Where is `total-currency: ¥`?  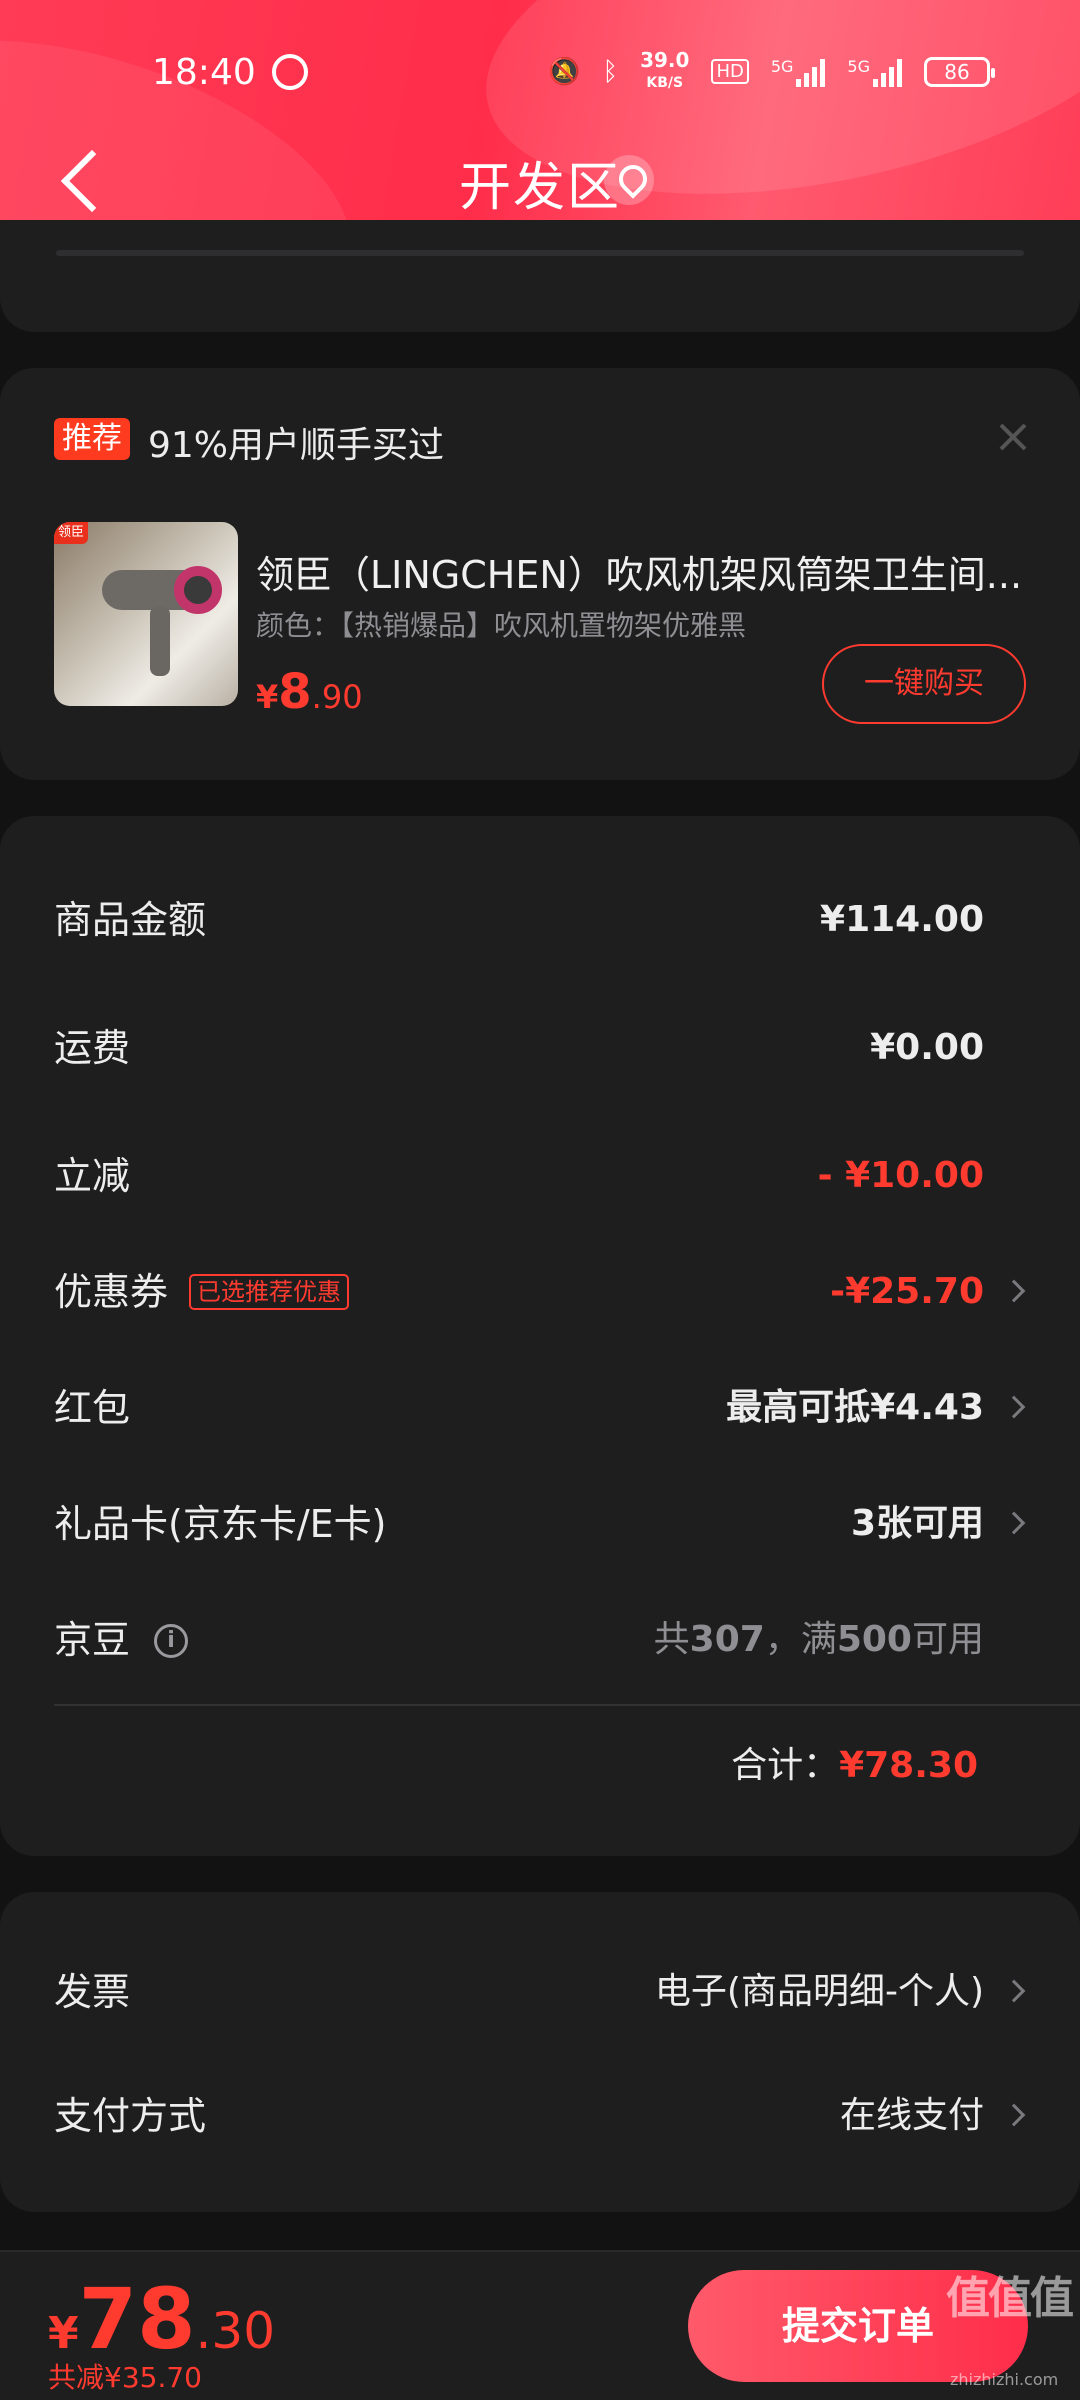 total-currency: ¥ is located at coordinates (63, 2333).